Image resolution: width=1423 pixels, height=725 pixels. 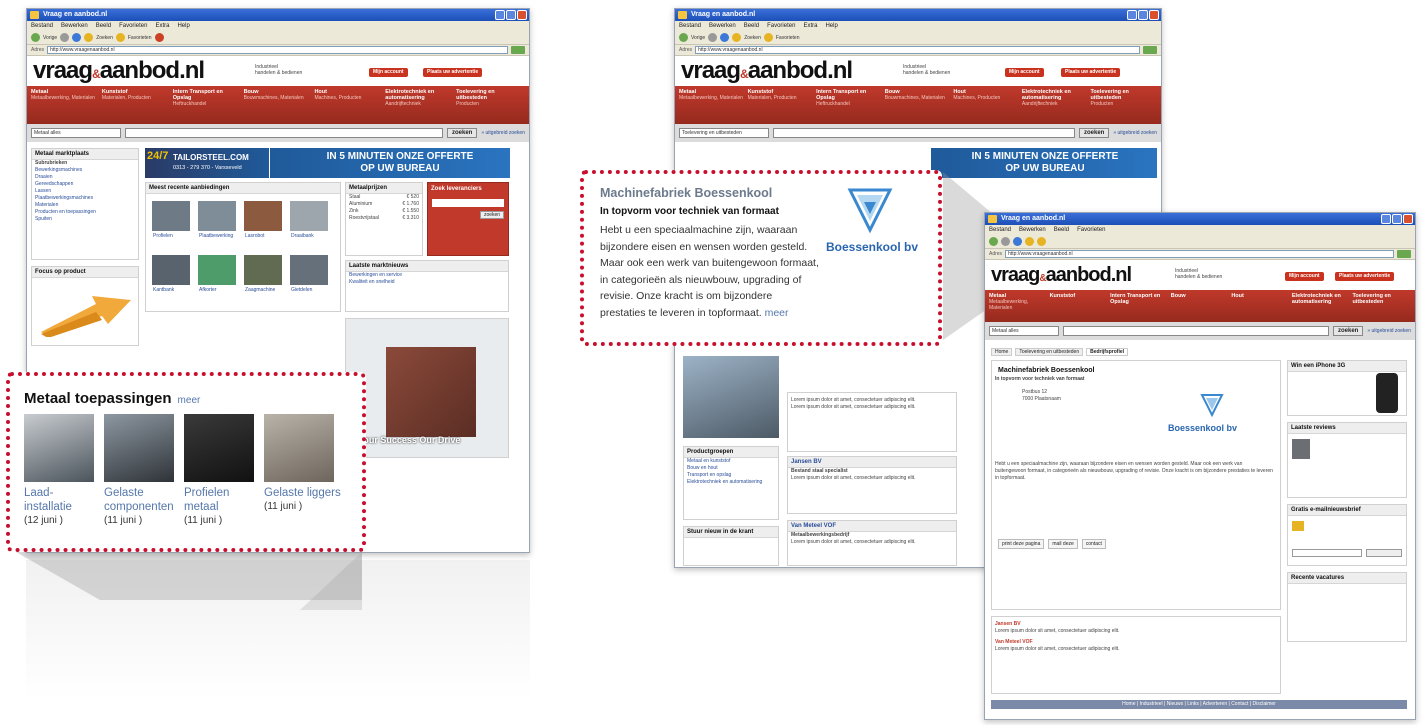 What do you see at coordinates (1091, 230) in the screenshot?
I see `menu-item: Favorieten` at bounding box center [1091, 230].